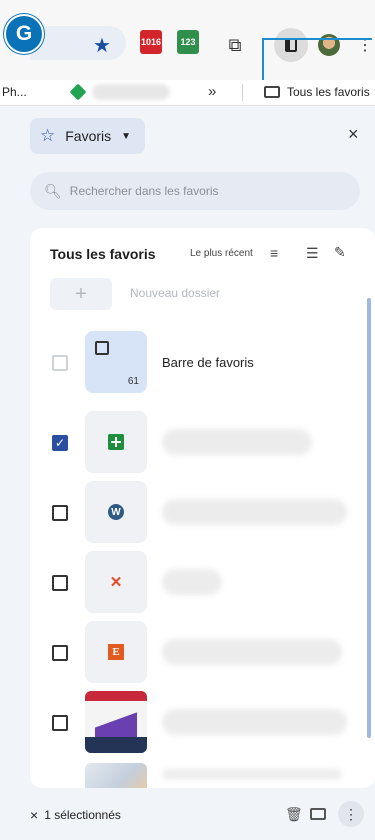 Image resolution: width=375 pixels, height=840 pixels. Describe the element at coordinates (235, 45) in the screenshot. I see `puzzle-icon: ⧉` at that location.